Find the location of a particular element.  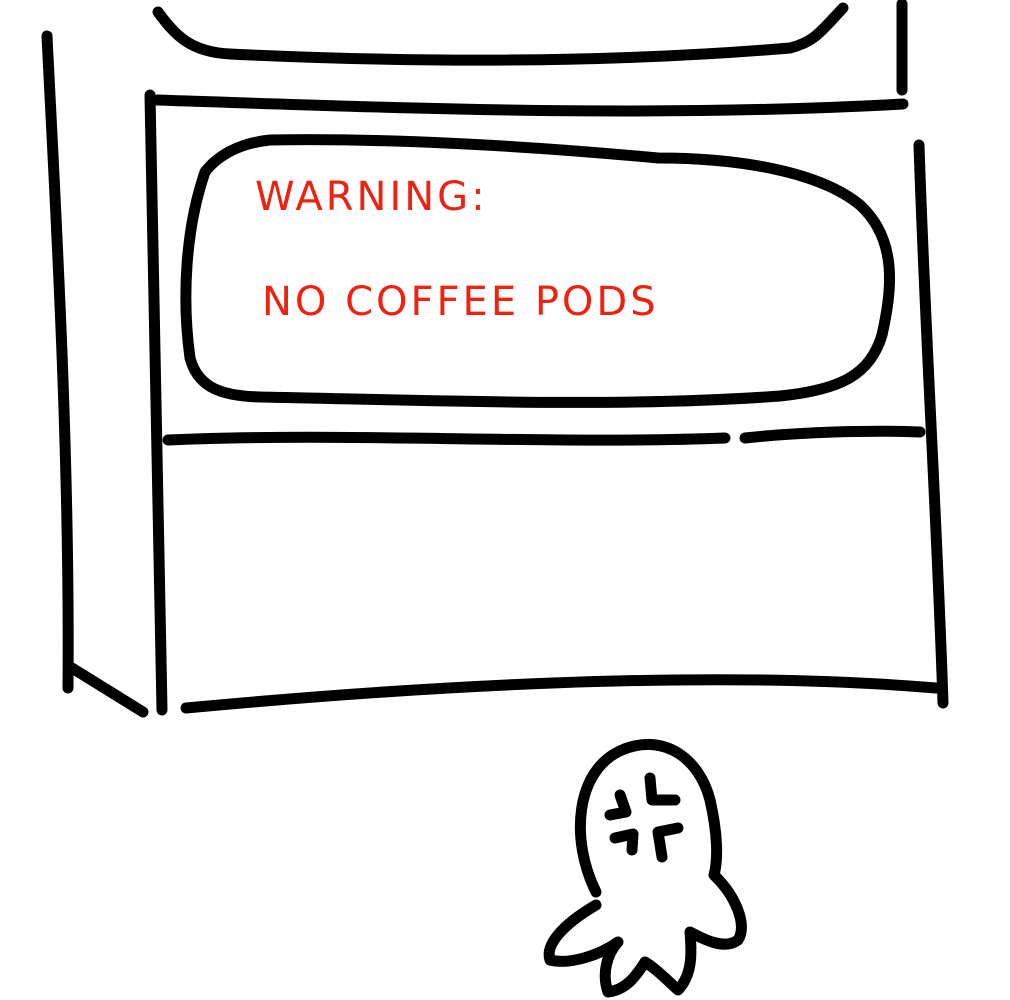

warning-message: NO COFFEE PODS is located at coordinates (460, 302).